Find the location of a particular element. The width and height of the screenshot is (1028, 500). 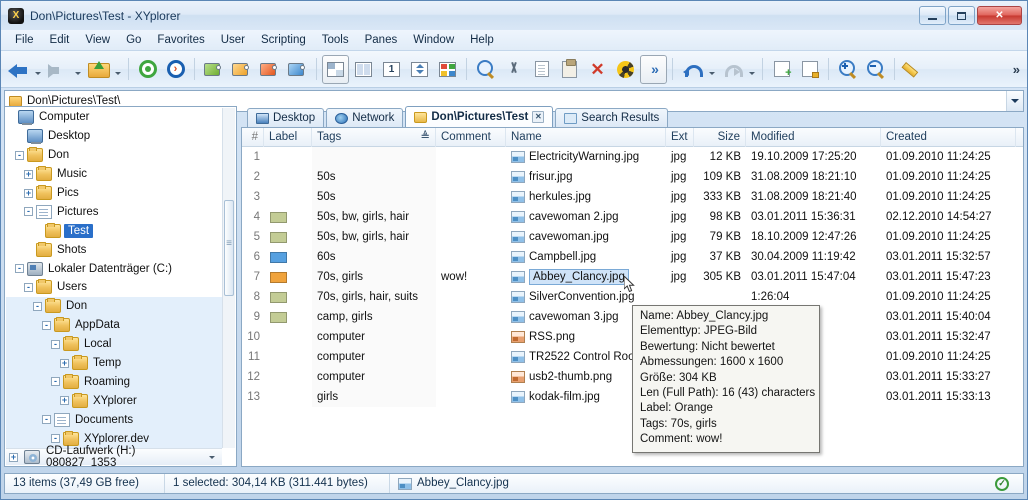

tree-item-pics: + Pics is located at coordinates (114, 193).